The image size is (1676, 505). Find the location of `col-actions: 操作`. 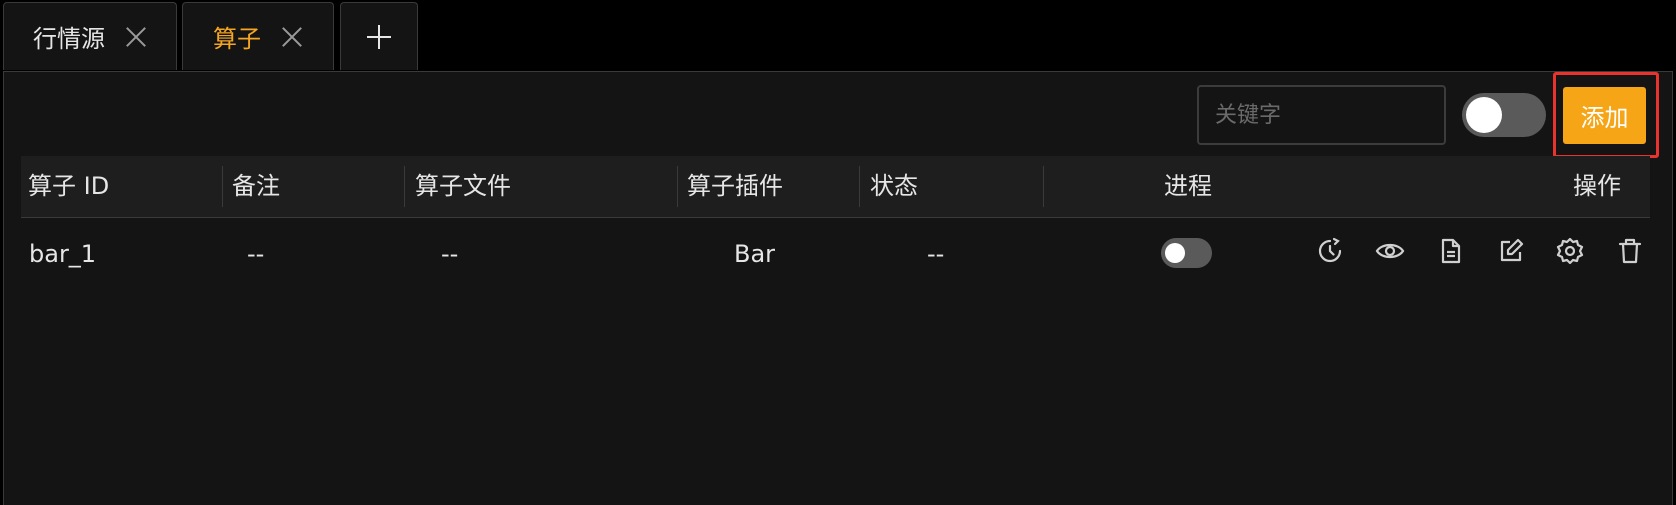

col-actions: 操作 is located at coordinates (1597, 186).